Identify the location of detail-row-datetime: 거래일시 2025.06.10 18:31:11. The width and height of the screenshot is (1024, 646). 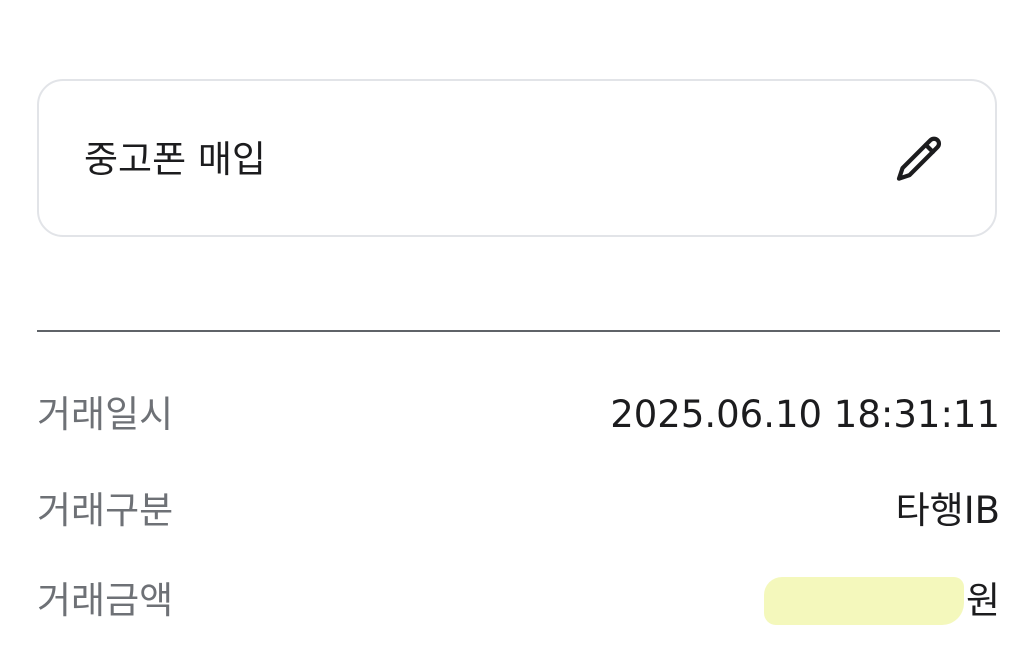
(518, 415).